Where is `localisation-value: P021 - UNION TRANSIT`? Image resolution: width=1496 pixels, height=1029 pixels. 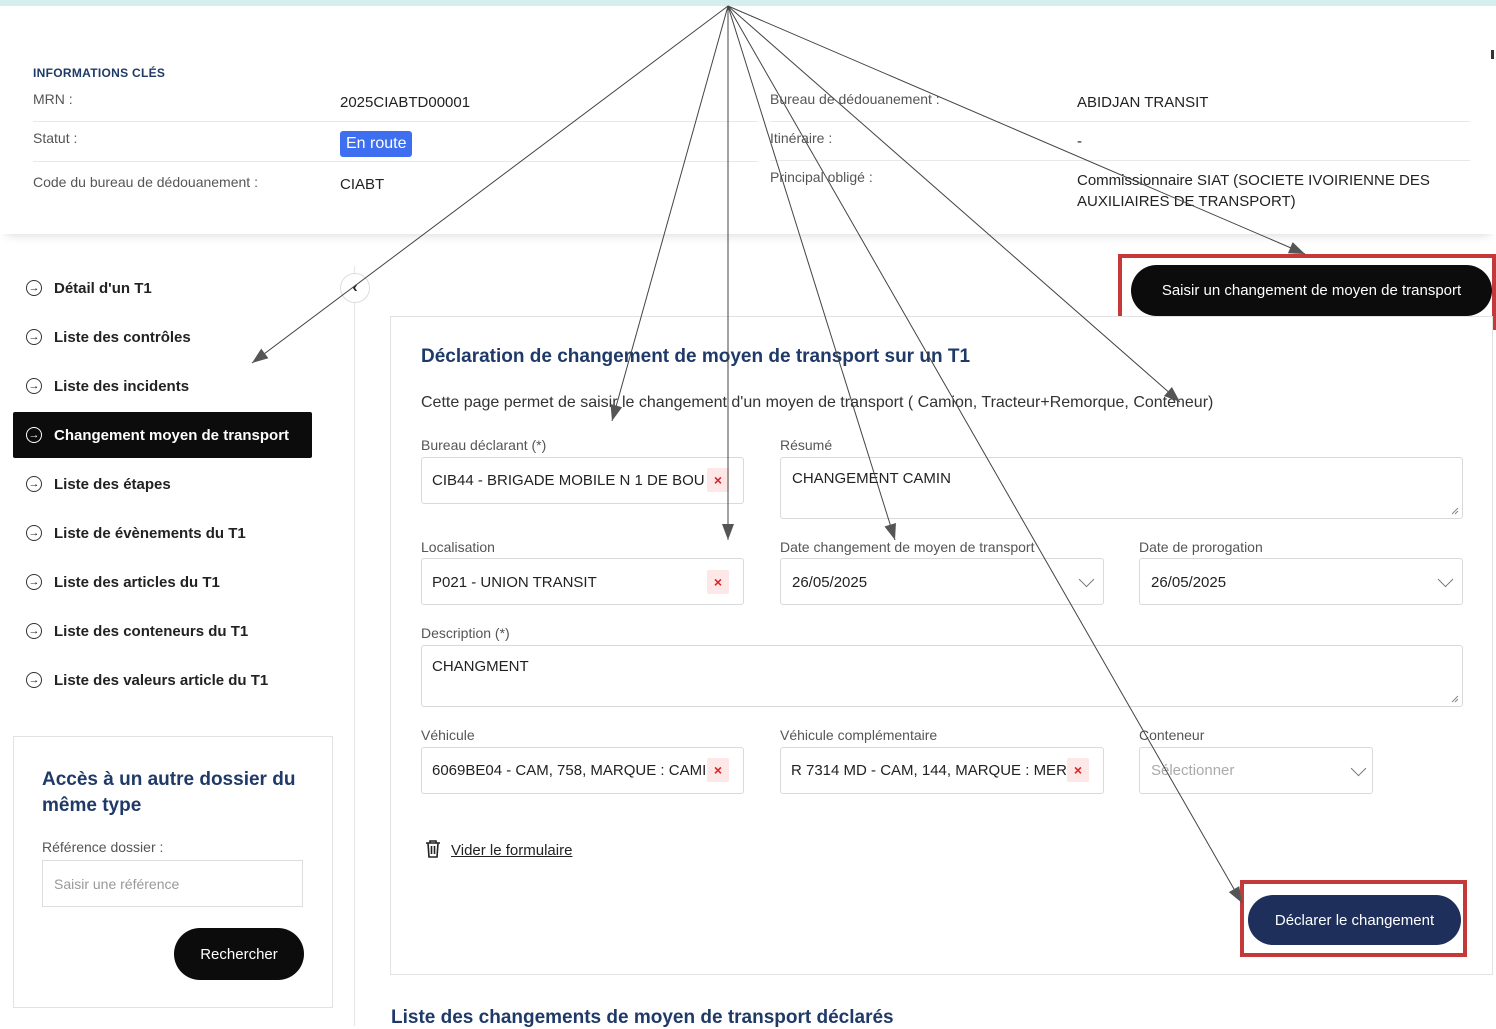 localisation-value: P021 - UNION TRANSIT is located at coordinates (514, 582).